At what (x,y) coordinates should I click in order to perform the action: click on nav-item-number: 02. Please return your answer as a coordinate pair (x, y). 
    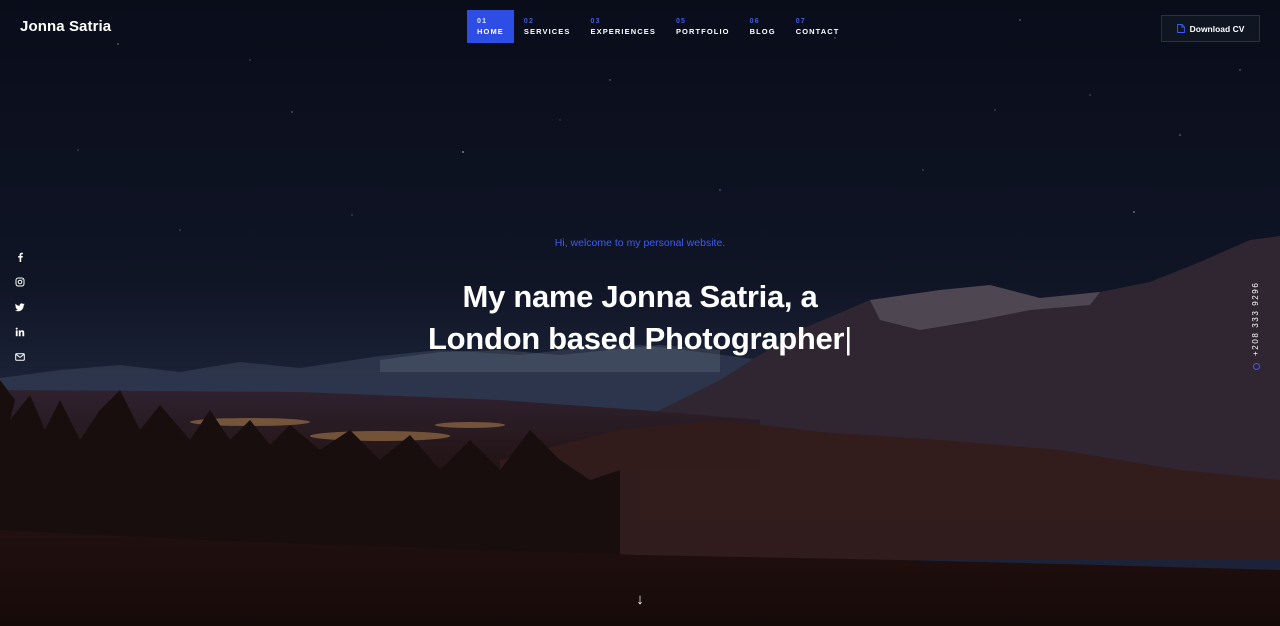
    Looking at the image, I should click on (529, 21).